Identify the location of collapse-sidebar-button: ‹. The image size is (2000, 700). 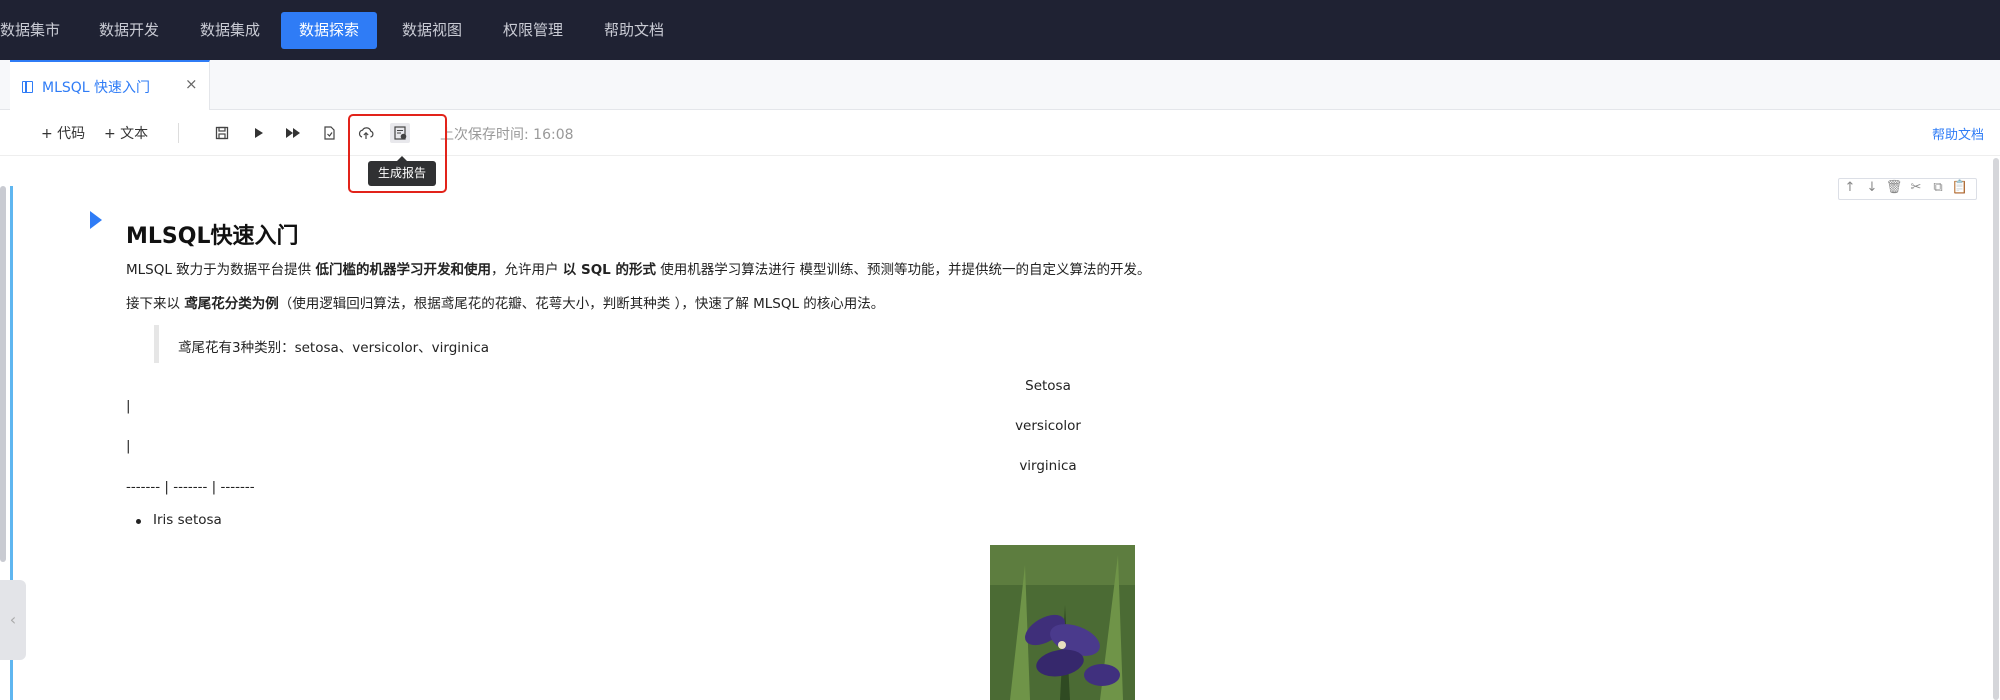
(13, 620).